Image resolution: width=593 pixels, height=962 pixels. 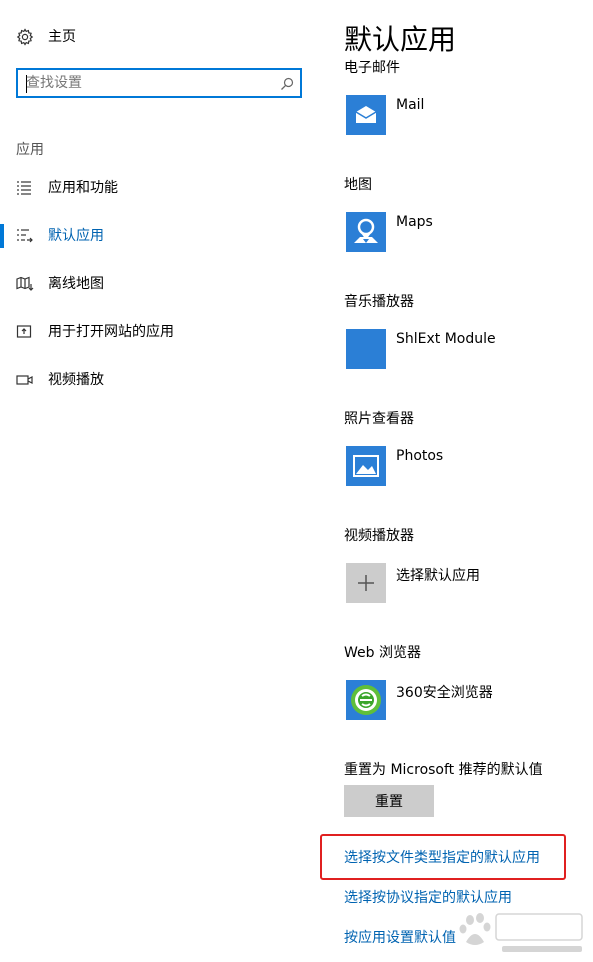 I want to click on photos-app-tile, so click(x=366, y=466).